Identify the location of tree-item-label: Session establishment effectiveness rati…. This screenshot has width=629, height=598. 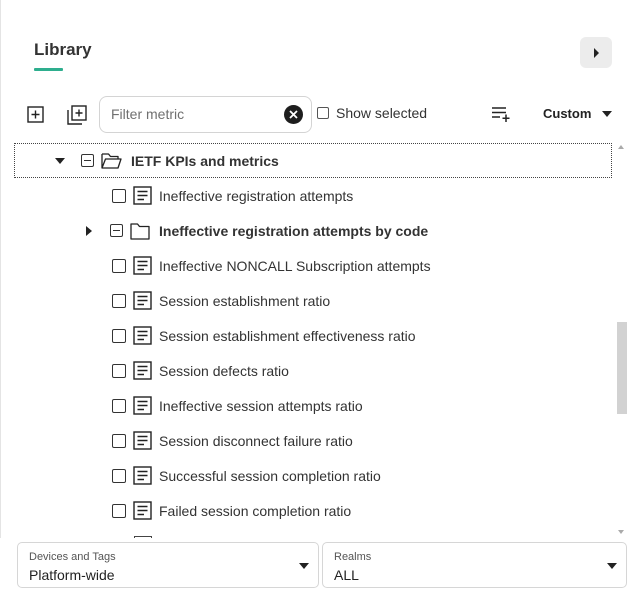
(287, 335).